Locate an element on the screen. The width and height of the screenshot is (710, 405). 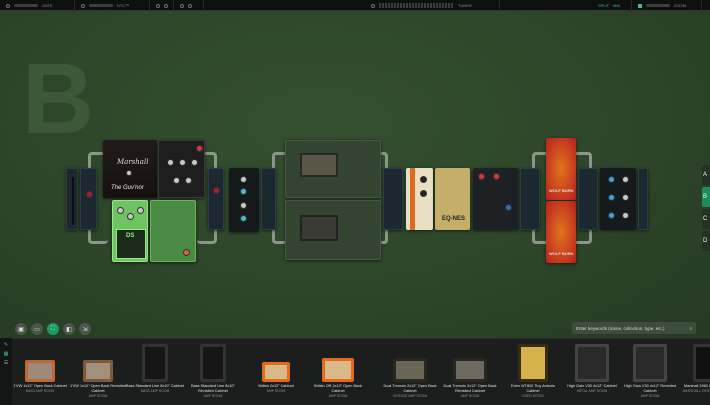
compressor-module is located at coordinates (216, 199).